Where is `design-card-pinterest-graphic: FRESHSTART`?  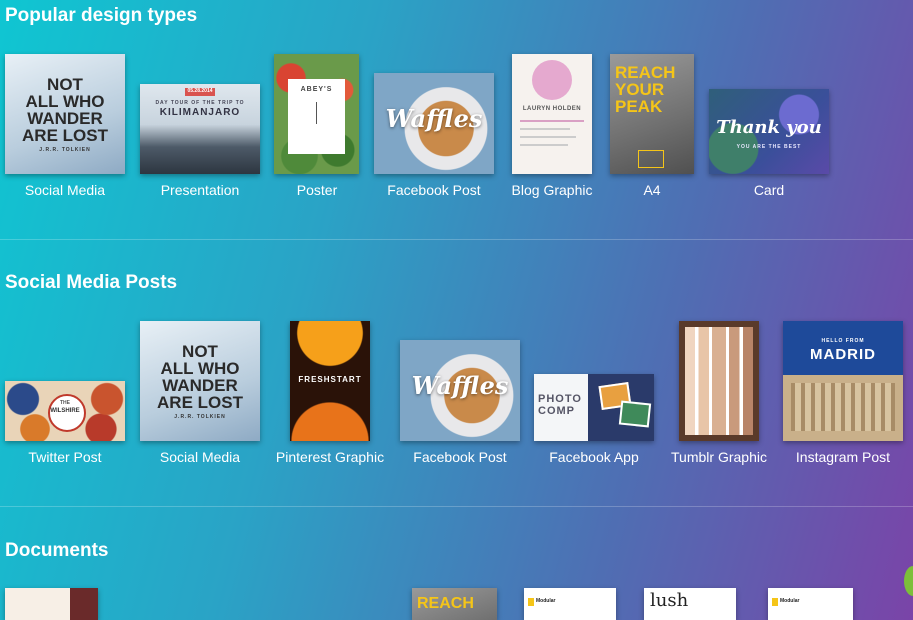
design-card-pinterest-graphic: FRESHSTART is located at coordinates (330, 381).